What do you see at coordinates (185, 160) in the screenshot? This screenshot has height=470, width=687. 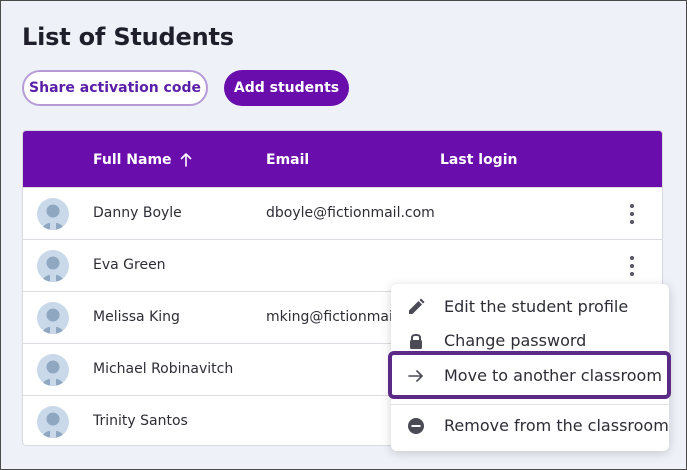 I see `arrow-up-icon` at bounding box center [185, 160].